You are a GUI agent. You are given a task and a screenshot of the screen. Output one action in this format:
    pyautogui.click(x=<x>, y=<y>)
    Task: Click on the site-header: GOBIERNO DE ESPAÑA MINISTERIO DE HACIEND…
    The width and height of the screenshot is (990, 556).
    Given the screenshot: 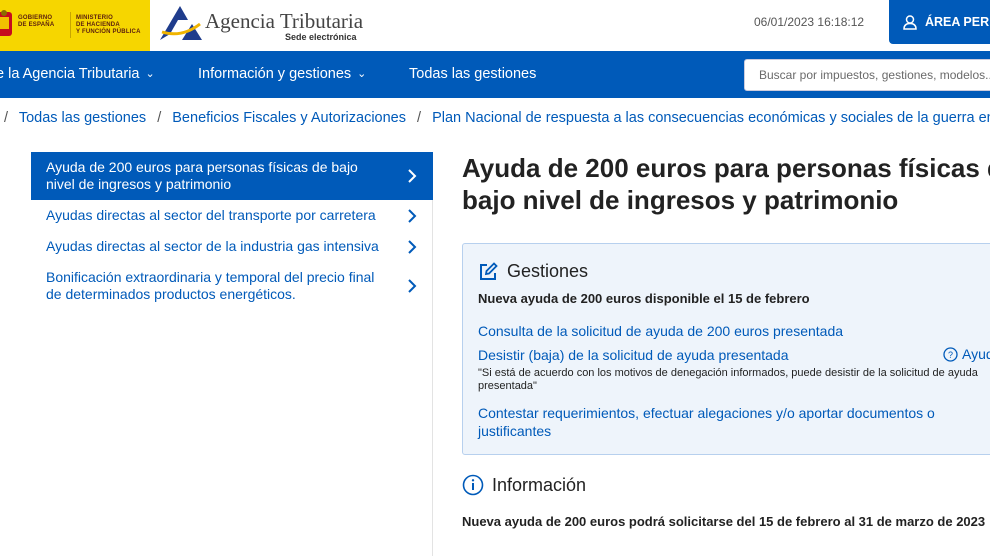 What is the action you would take?
    pyautogui.click(x=495, y=25)
    